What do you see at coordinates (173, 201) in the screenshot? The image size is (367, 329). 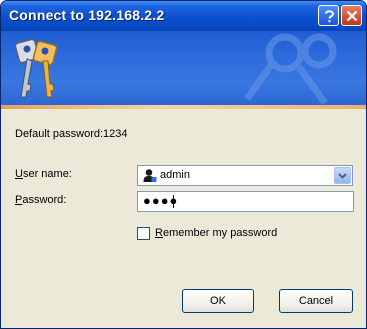 I see `text-caret` at bounding box center [173, 201].